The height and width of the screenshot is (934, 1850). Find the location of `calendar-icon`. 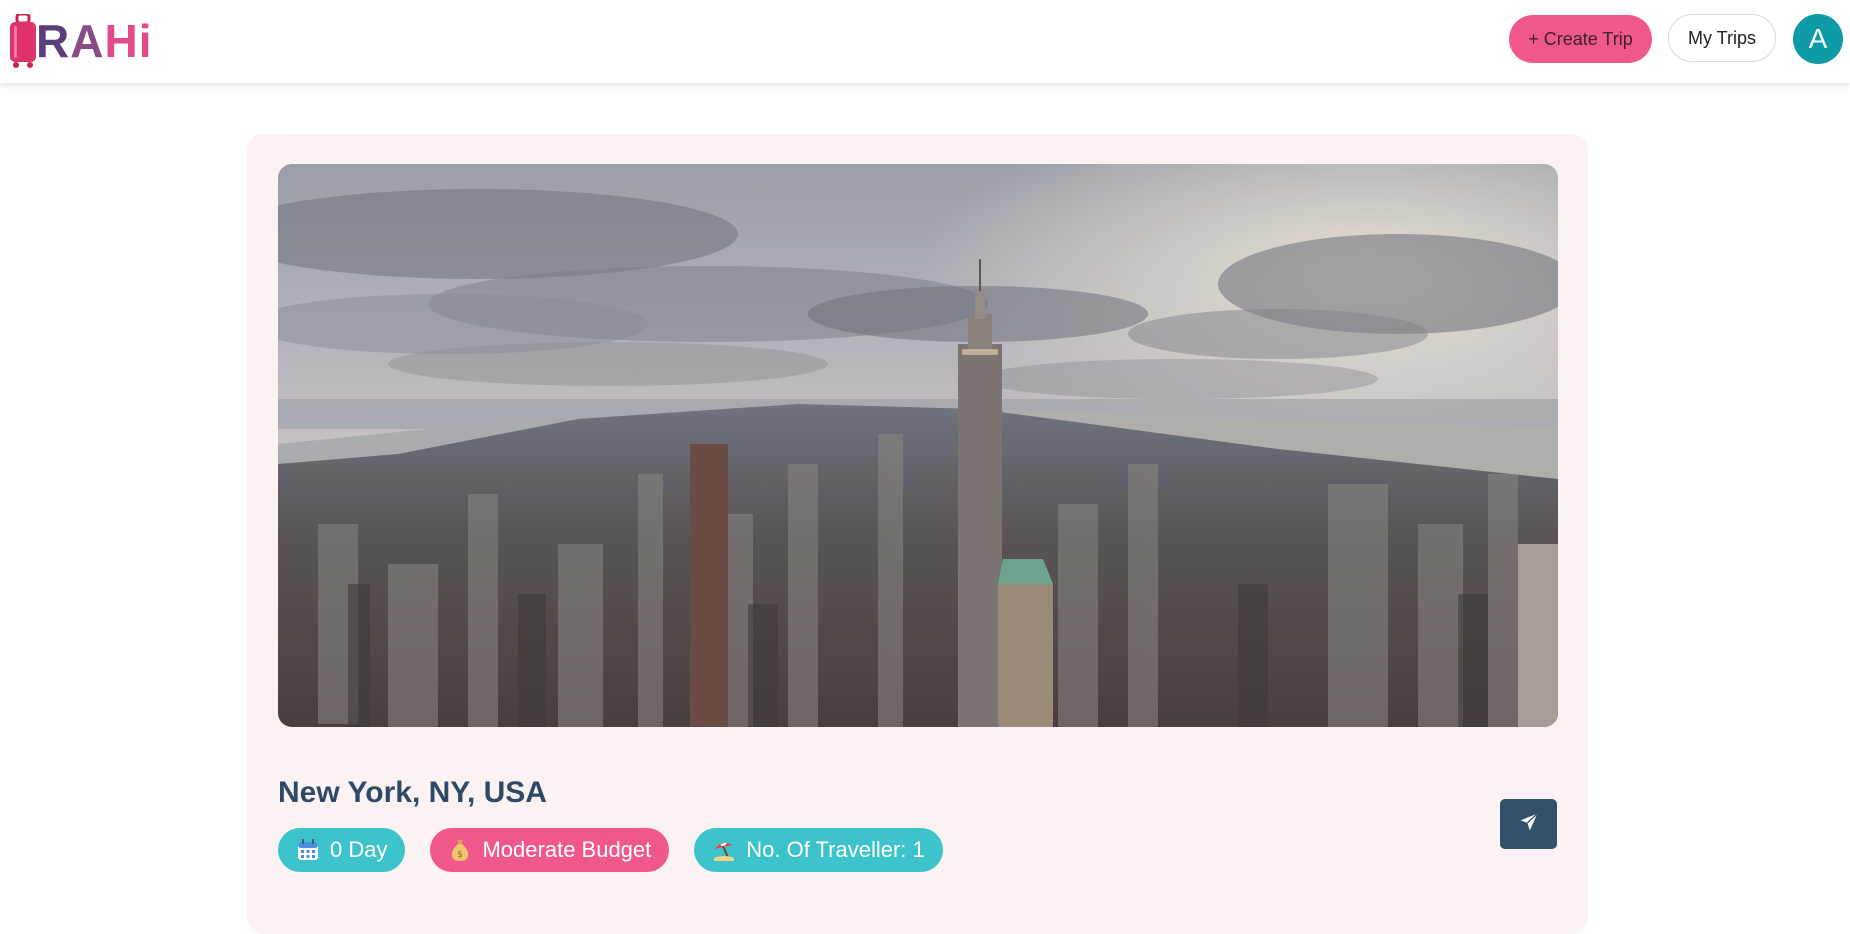

calendar-icon is located at coordinates (308, 850).